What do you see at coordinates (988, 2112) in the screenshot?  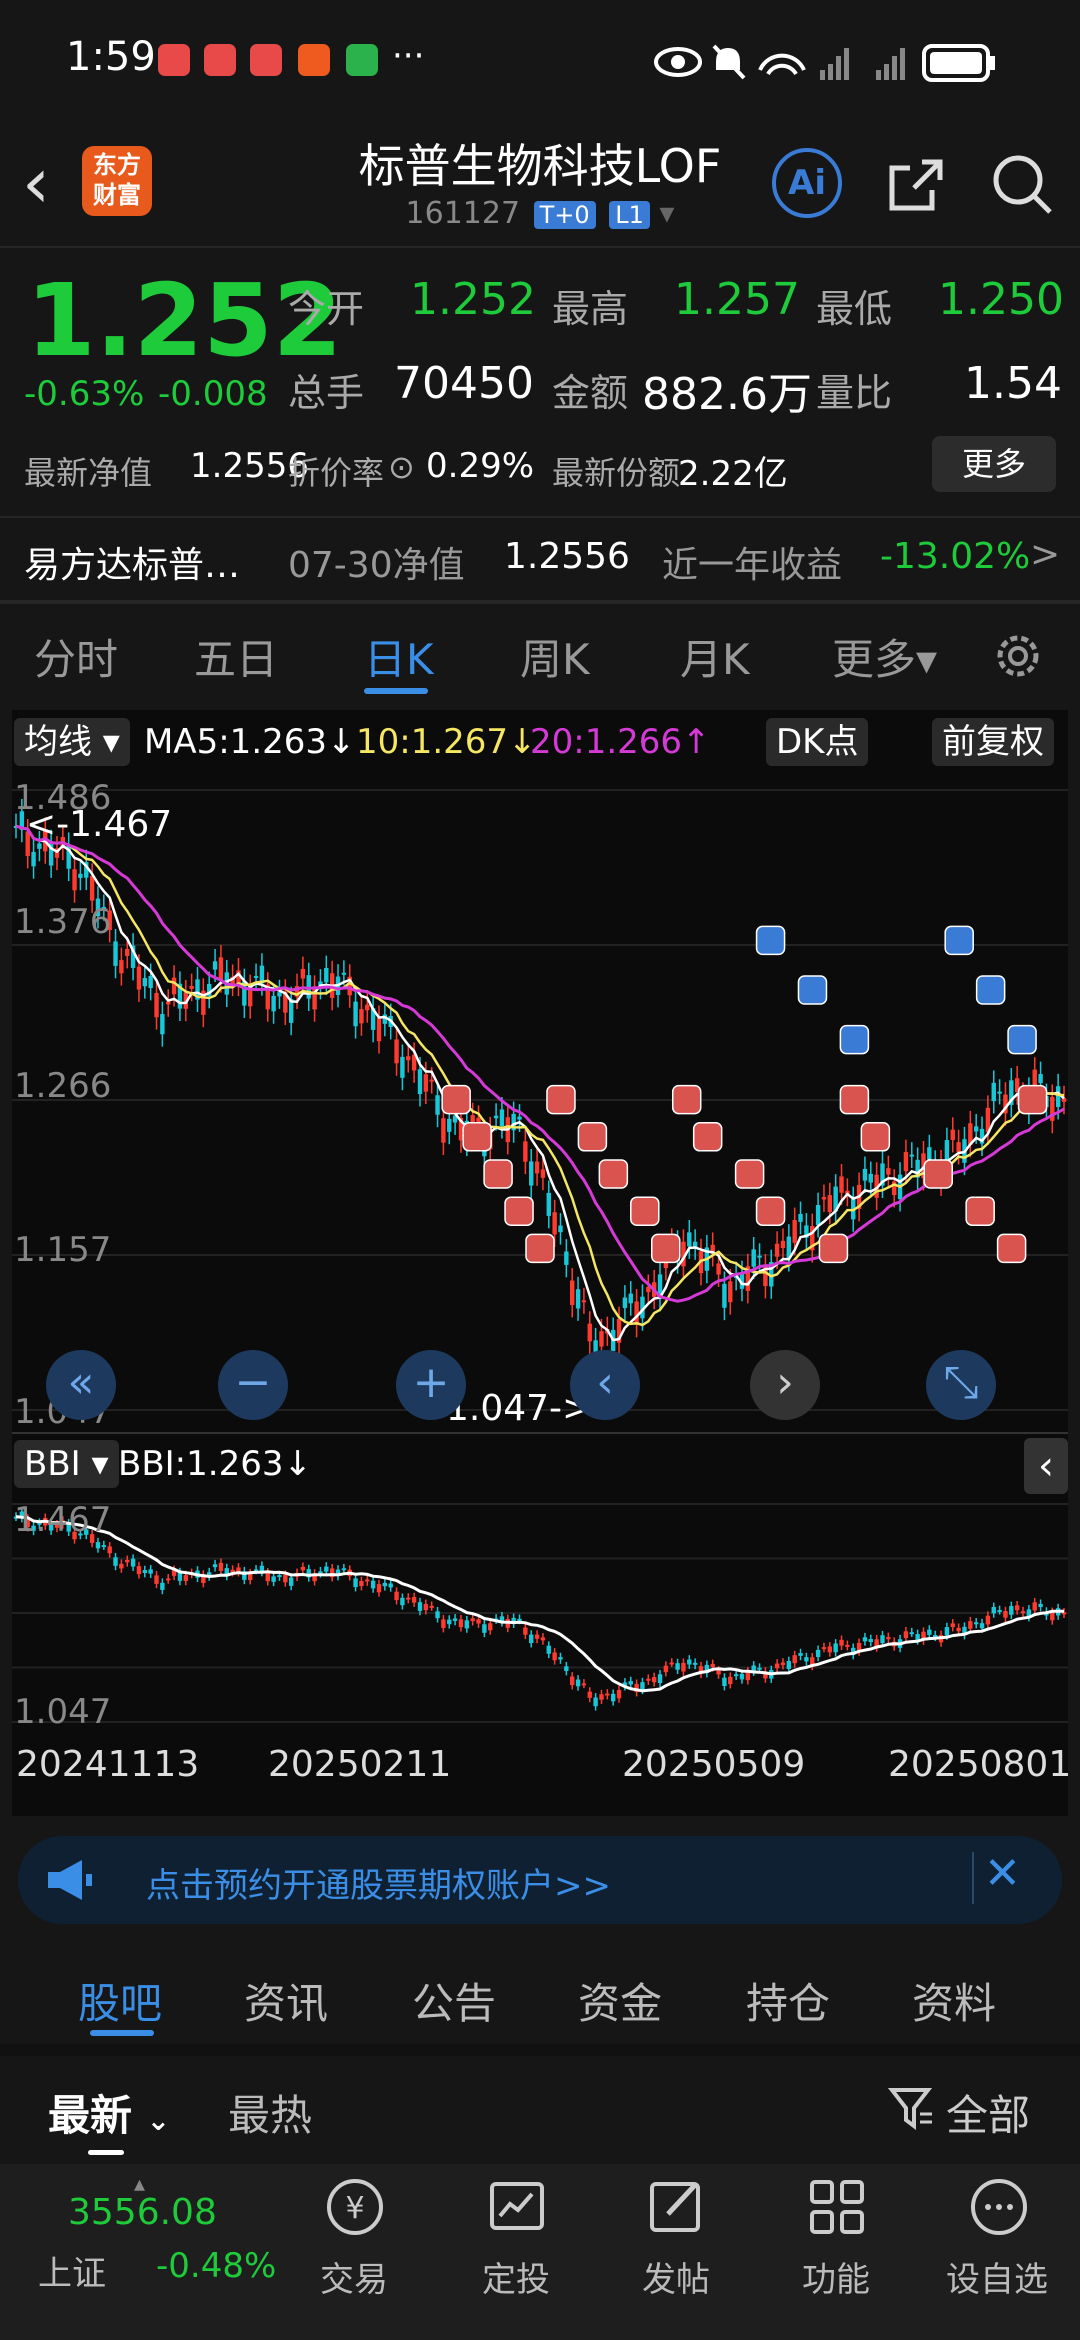 I see `filter-label: 全部` at bounding box center [988, 2112].